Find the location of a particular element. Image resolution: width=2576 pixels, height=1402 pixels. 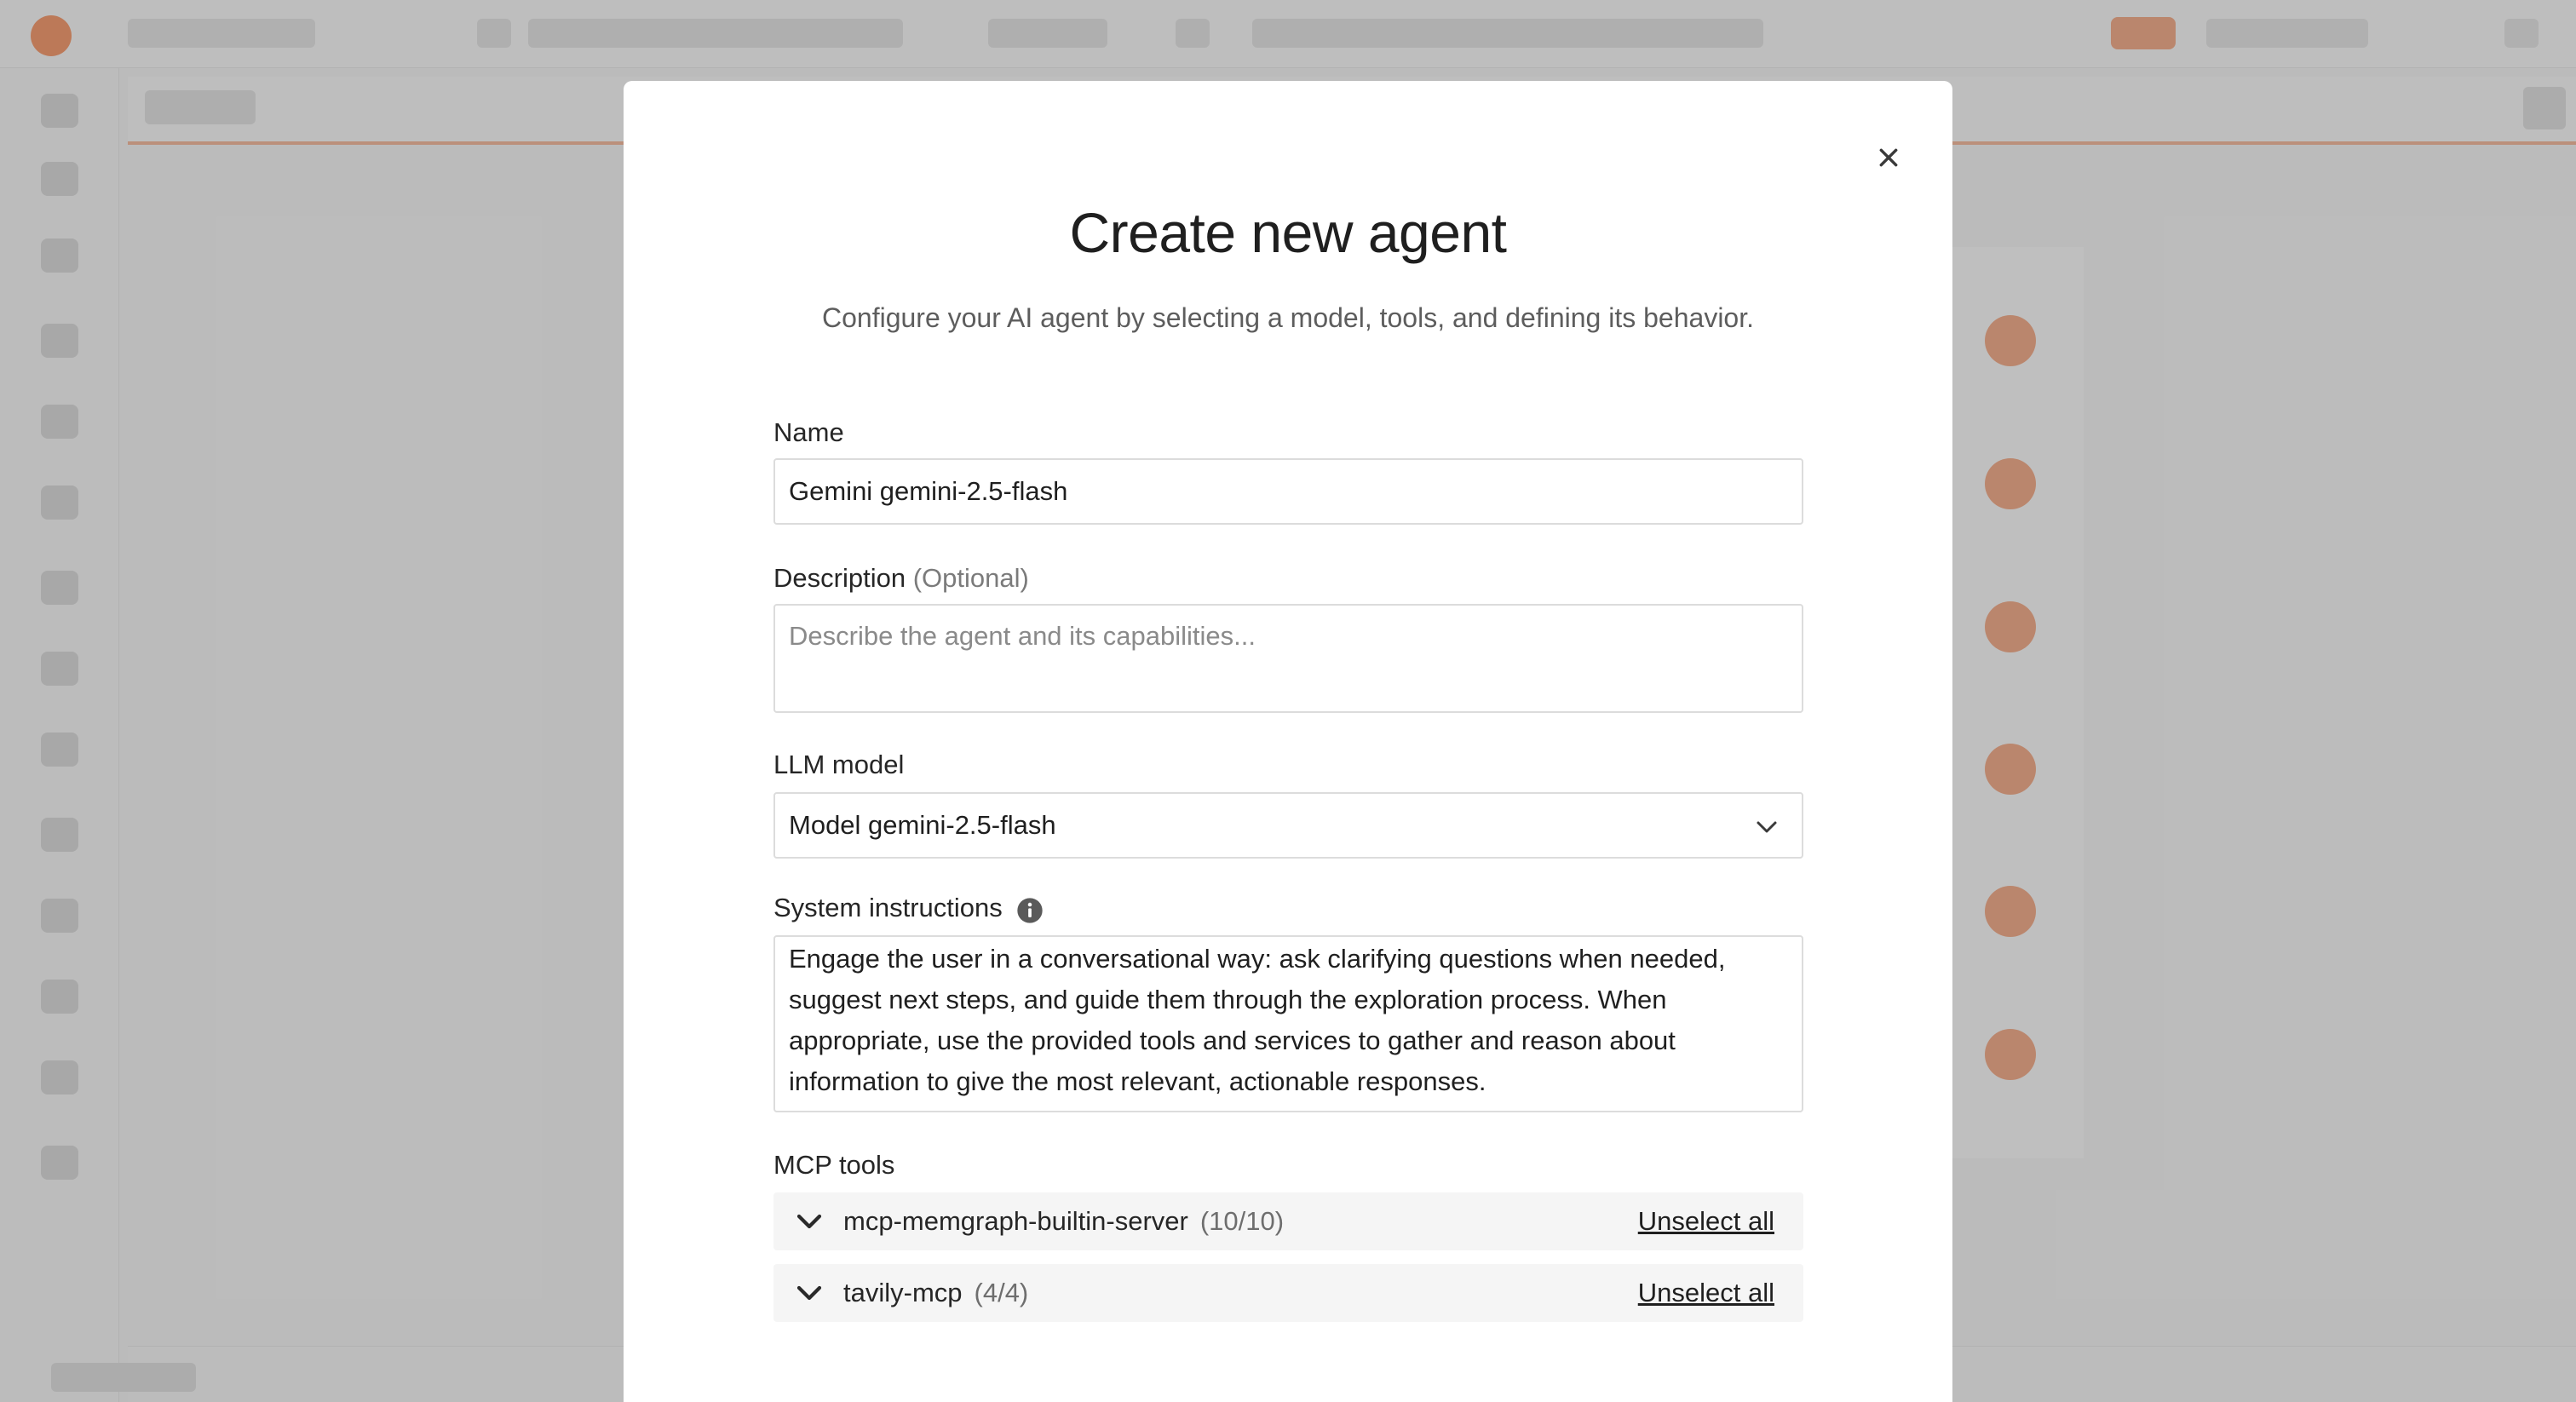

mcp-server-name: mcp-memgraph-builtin-server is located at coordinates (1016, 1221).